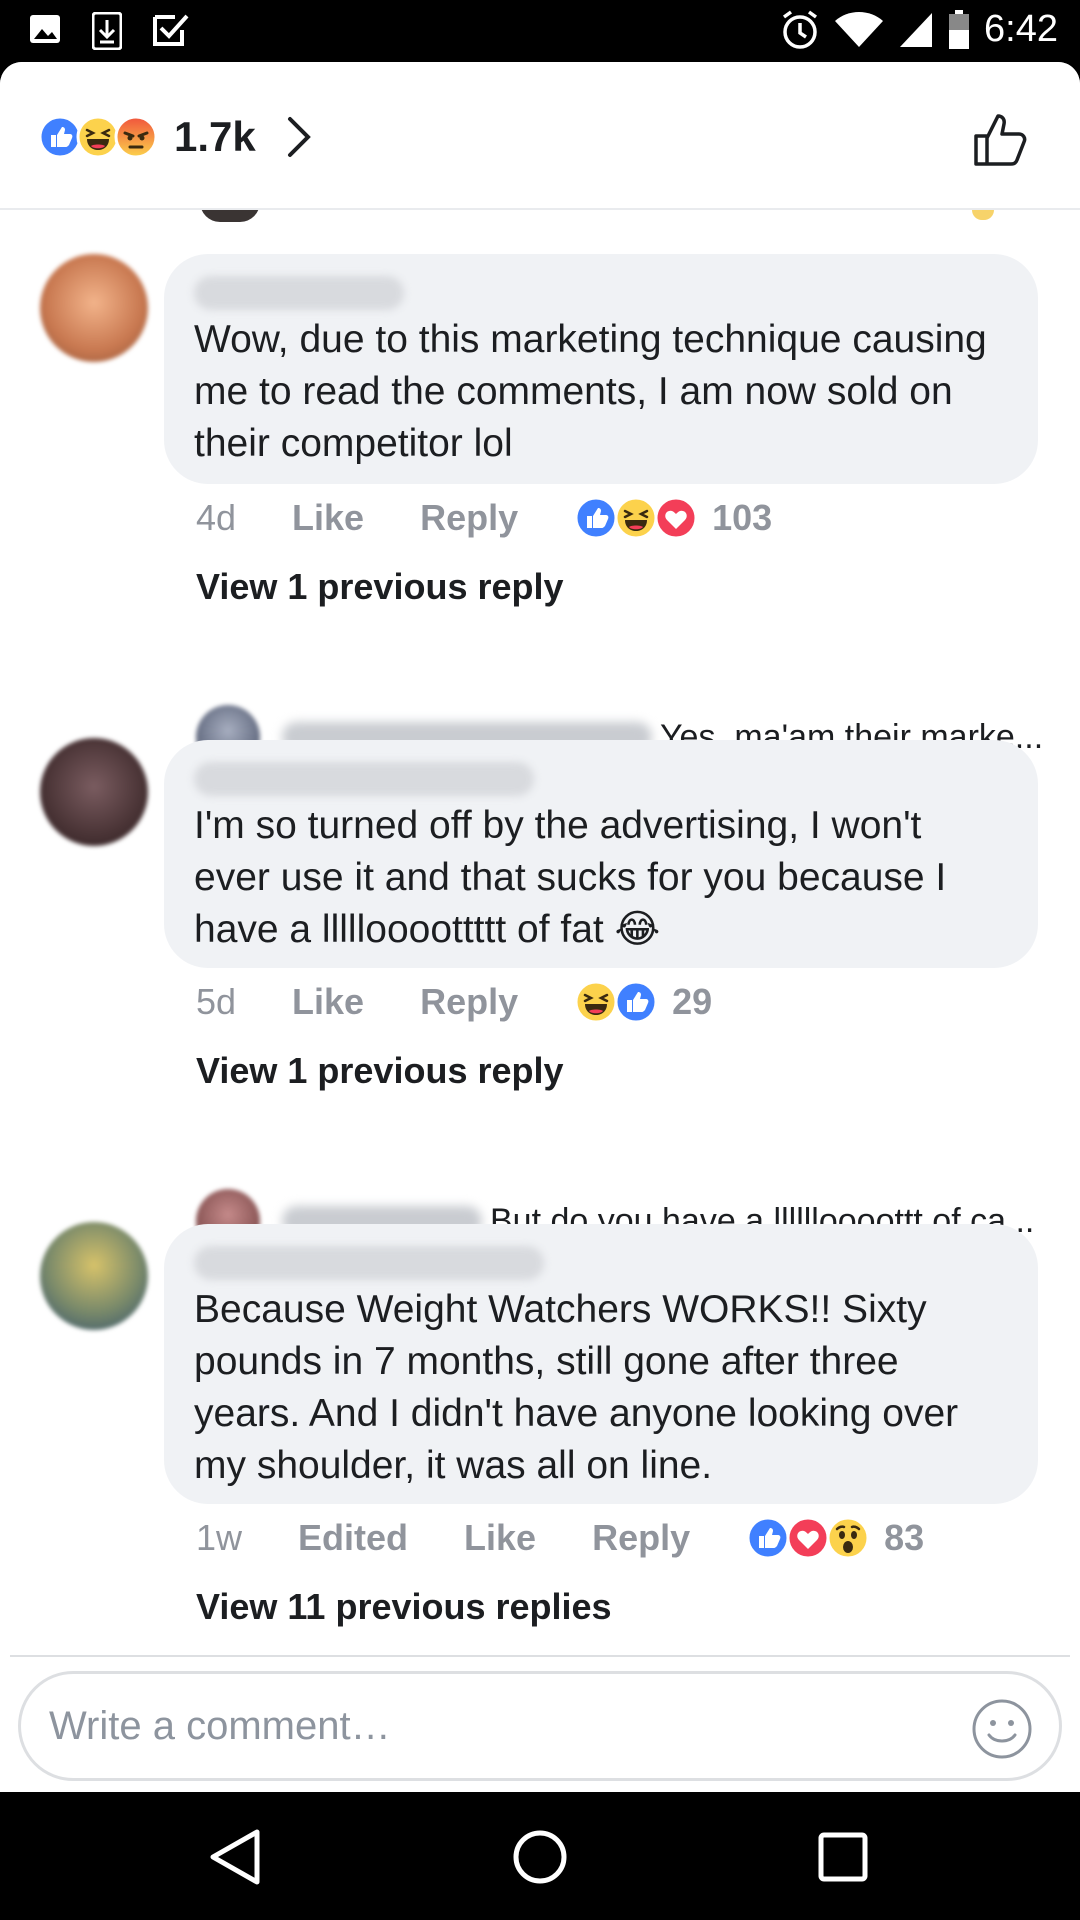  I want to click on comment-composer, so click(540, 1726).